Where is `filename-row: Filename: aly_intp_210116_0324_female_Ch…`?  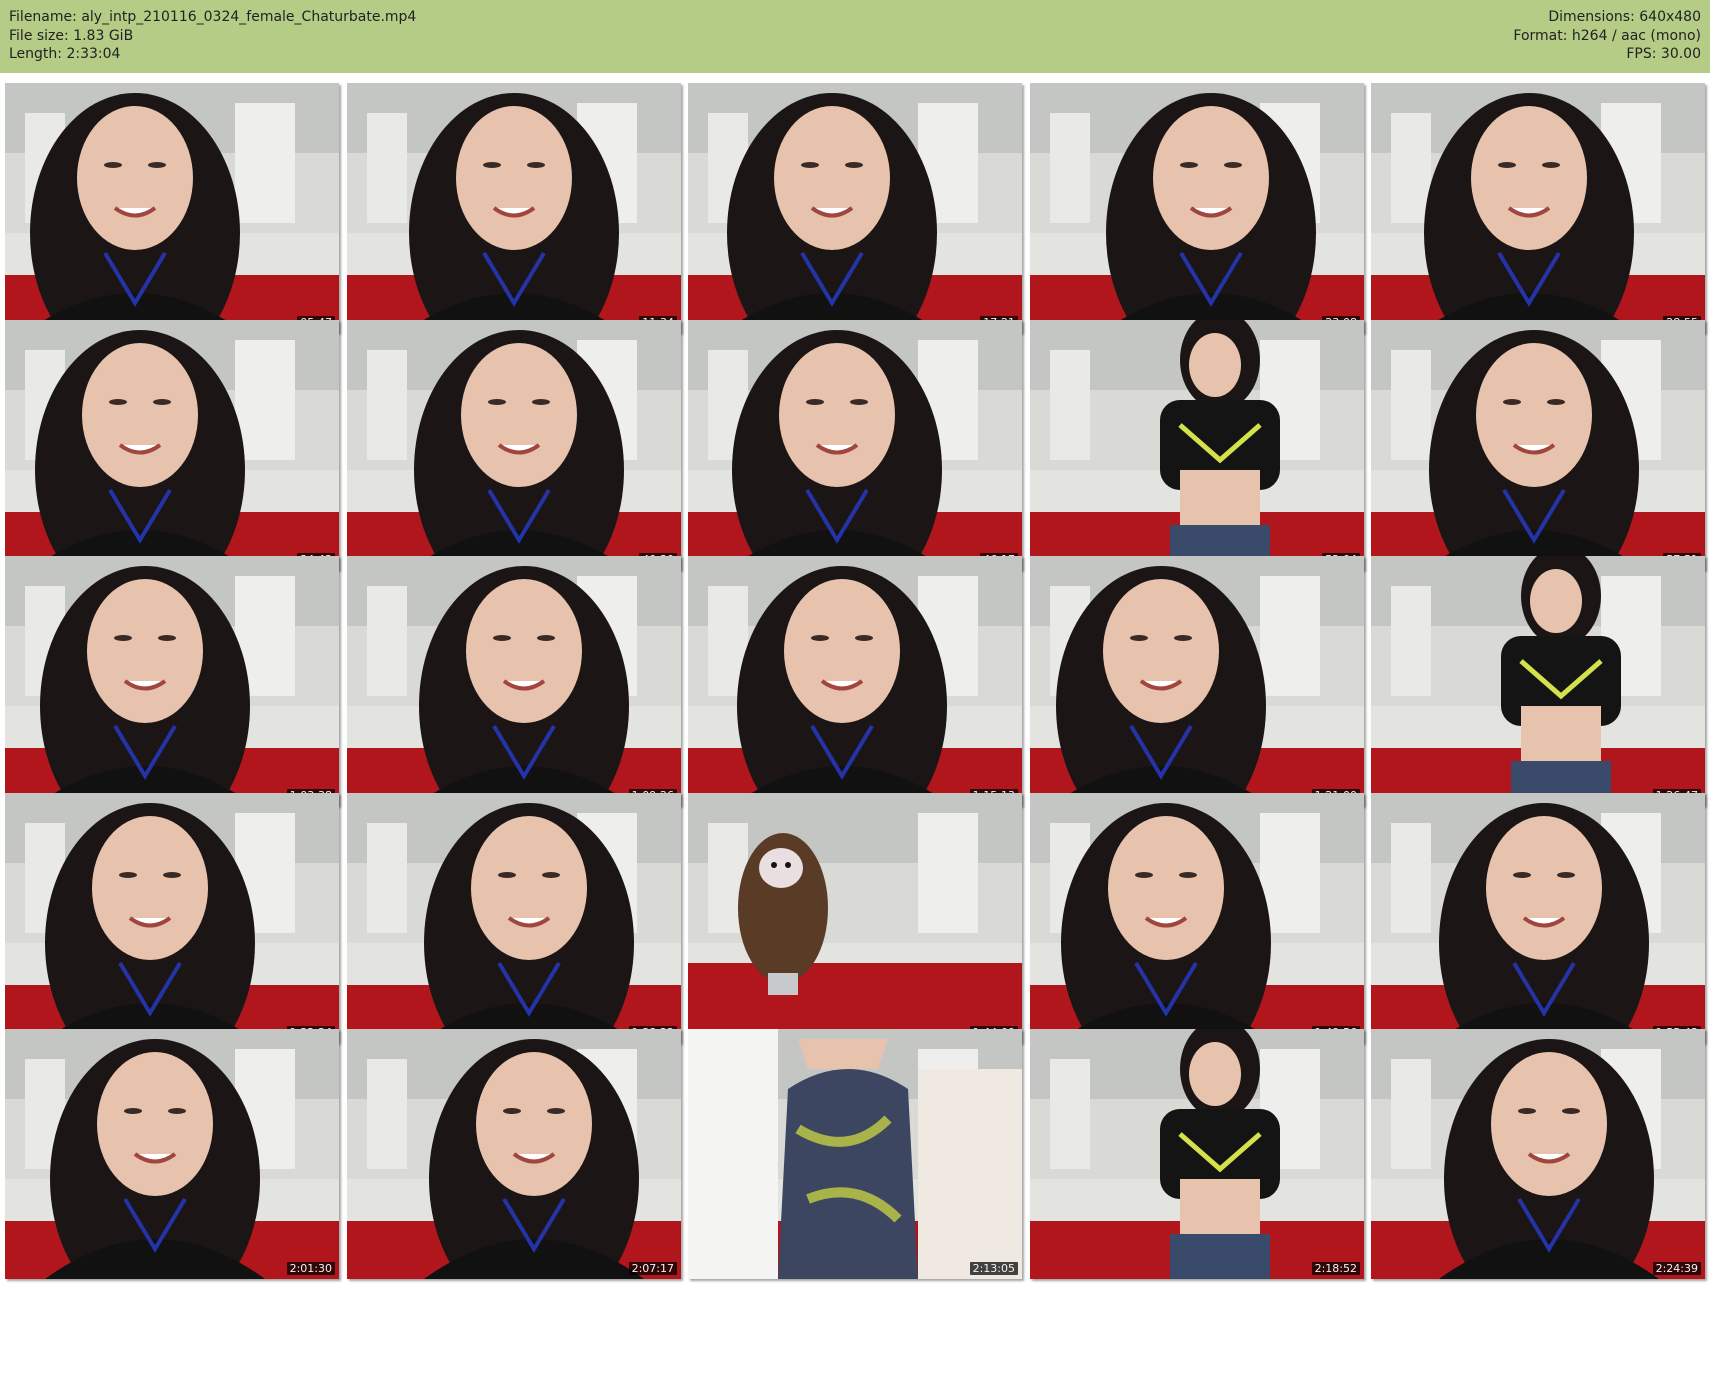
filename-row: Filename: aly_intp_210116_0324_female_Ch… is located at coordinates (213, 17).